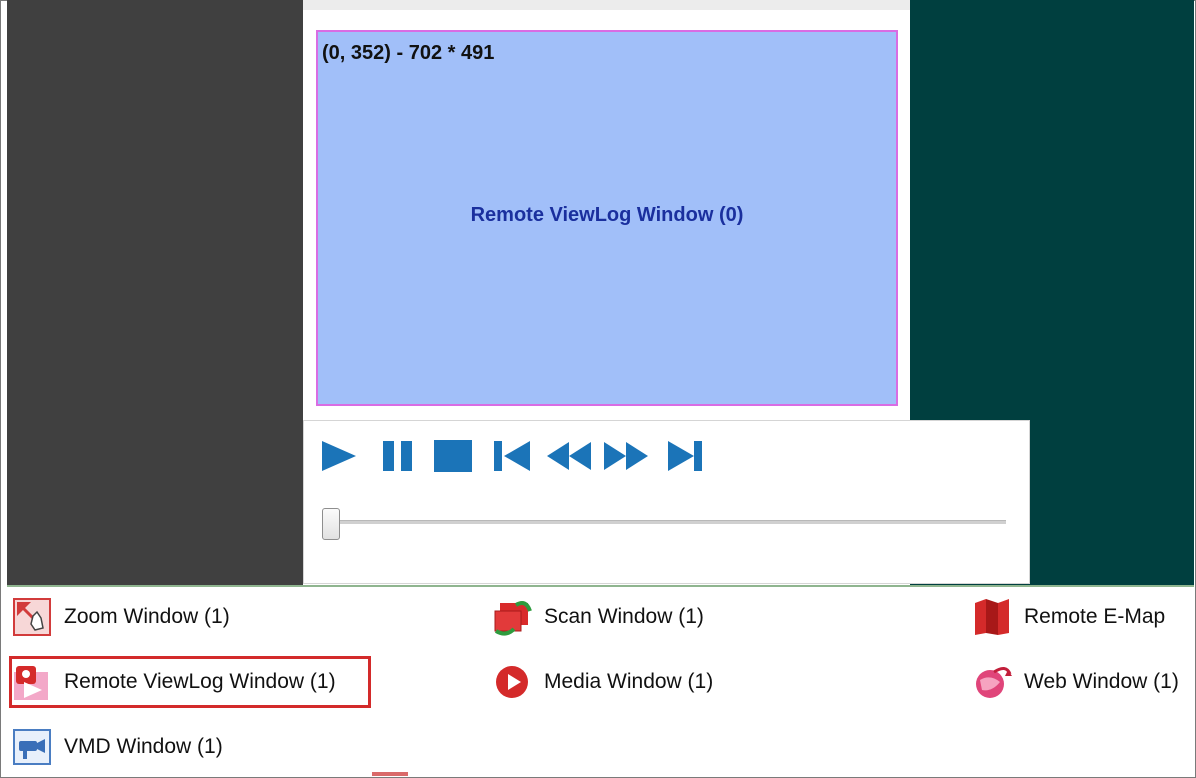  I want to click on pause-button, so click(398, 456).